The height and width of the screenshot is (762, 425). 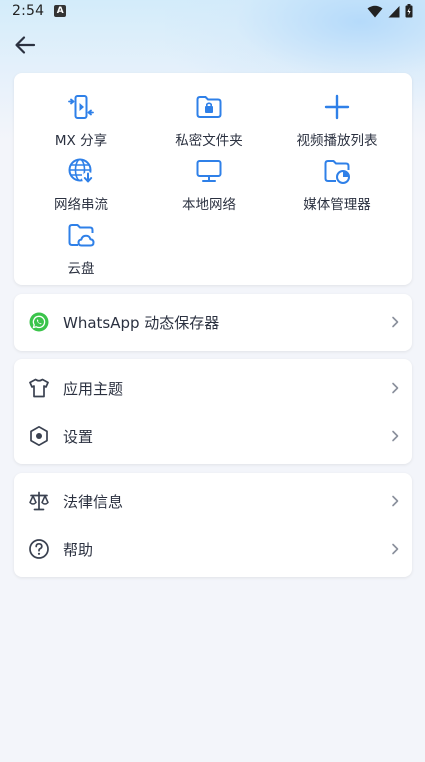 I want to click on settings-row: 设置, so click(x=213, y=436).